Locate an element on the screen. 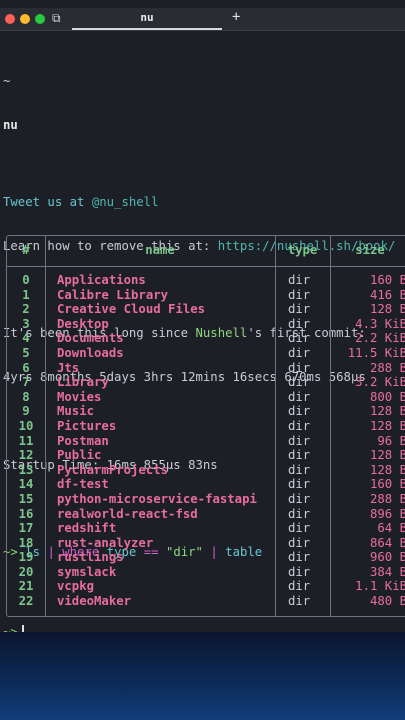  row-name: Desktop is located at coordinates (83, 323).